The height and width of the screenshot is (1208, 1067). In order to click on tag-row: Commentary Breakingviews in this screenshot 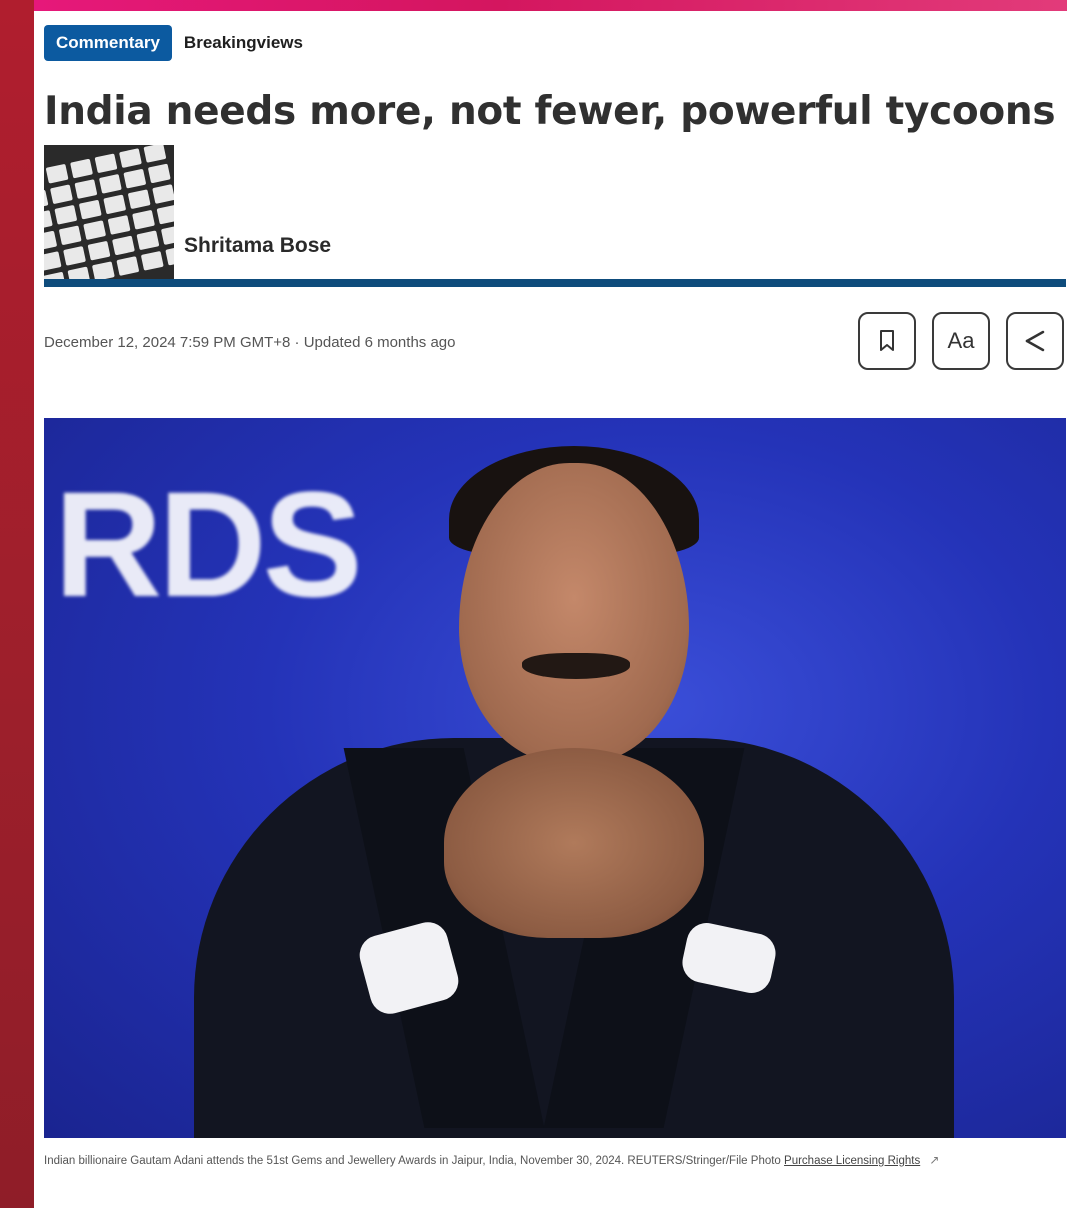, I will do `click(554, 43)`.